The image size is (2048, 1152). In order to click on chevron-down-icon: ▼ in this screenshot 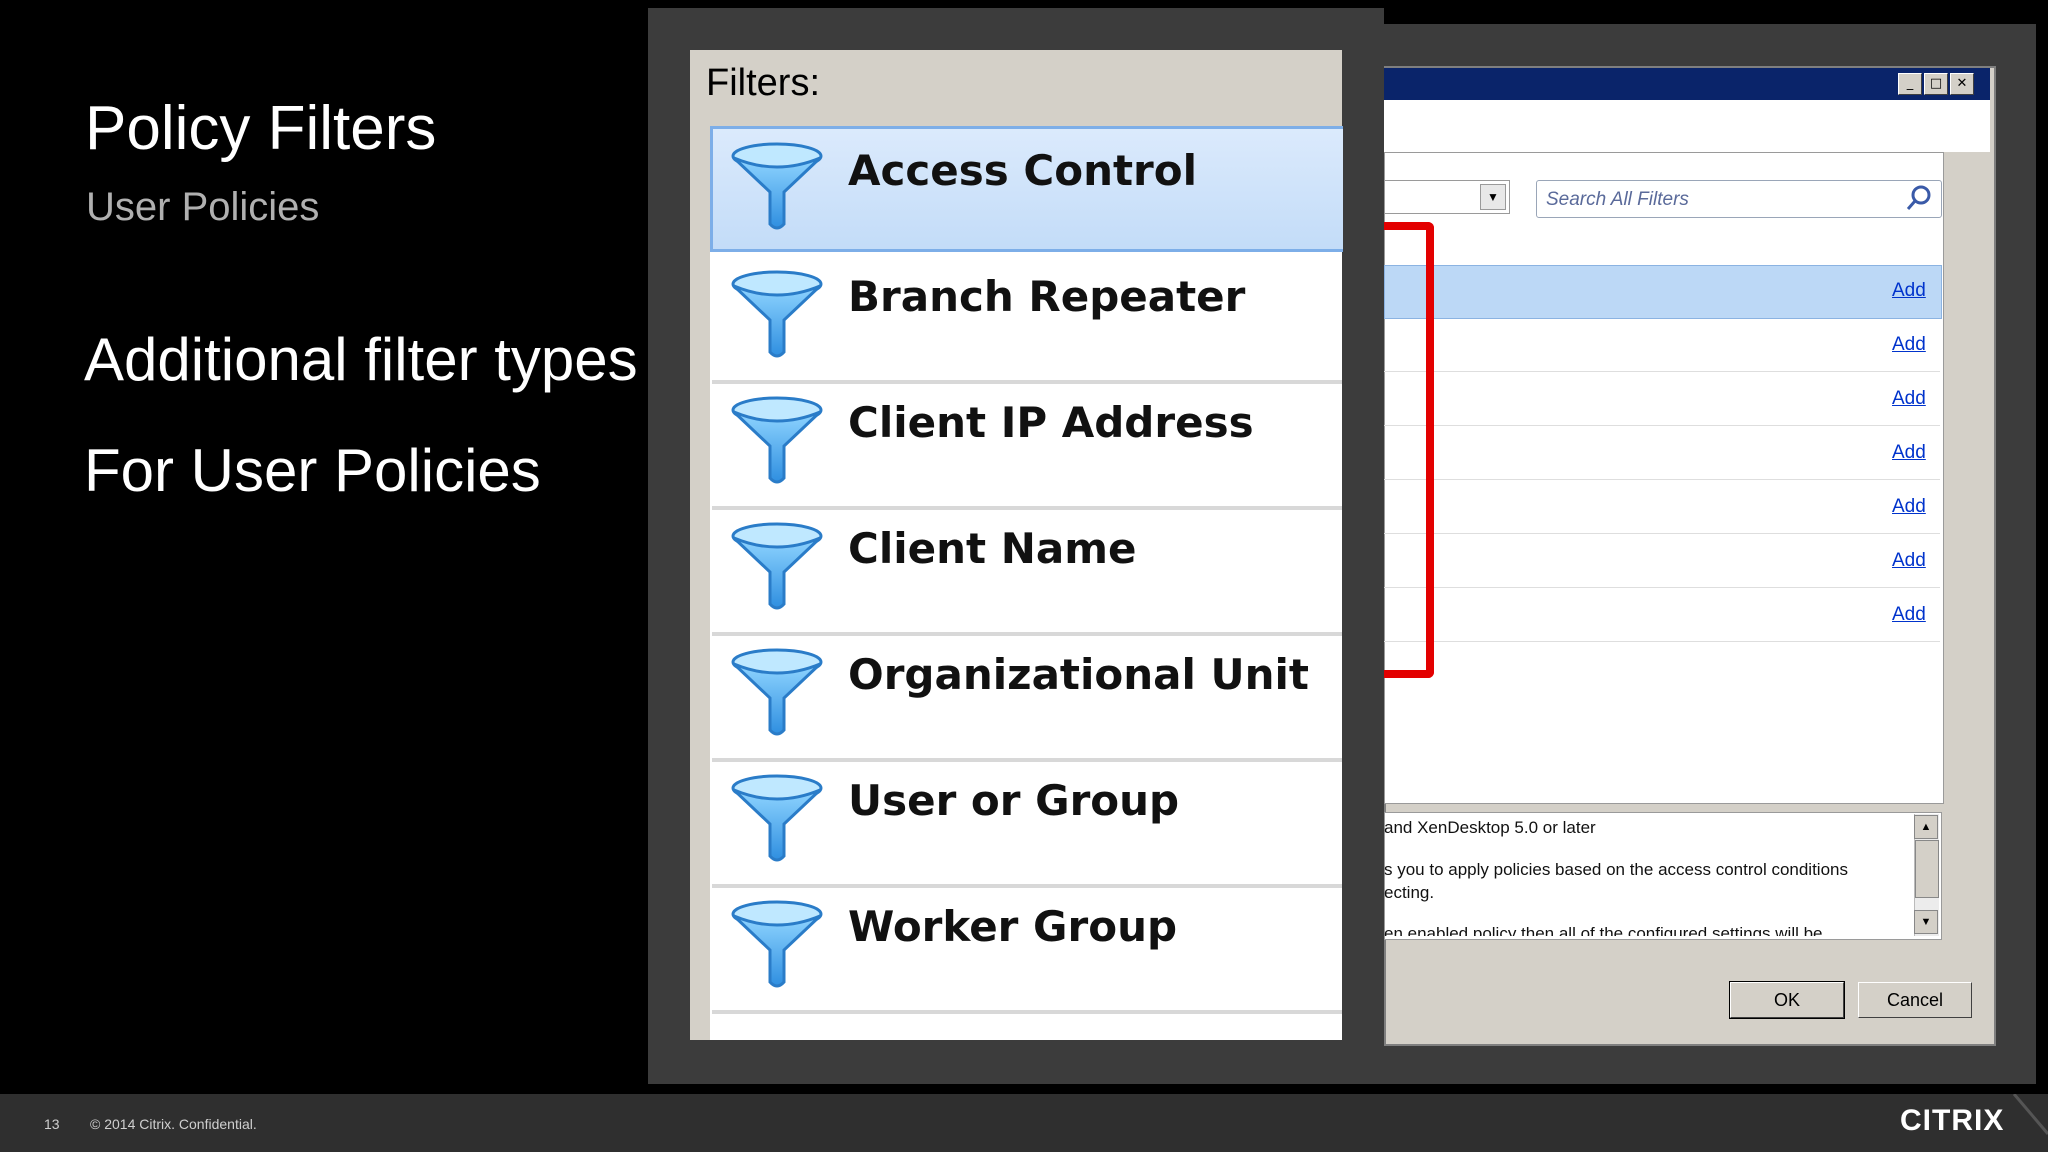, I will do `click(1493, 197)`.